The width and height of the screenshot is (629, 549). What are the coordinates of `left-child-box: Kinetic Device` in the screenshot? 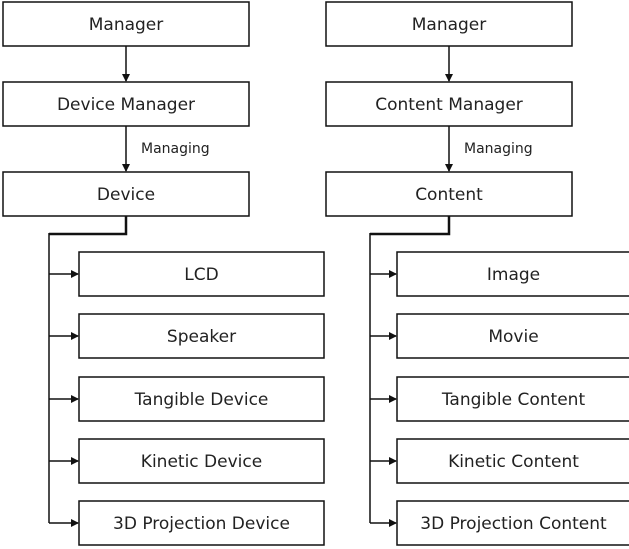 It's located at (201, 461).